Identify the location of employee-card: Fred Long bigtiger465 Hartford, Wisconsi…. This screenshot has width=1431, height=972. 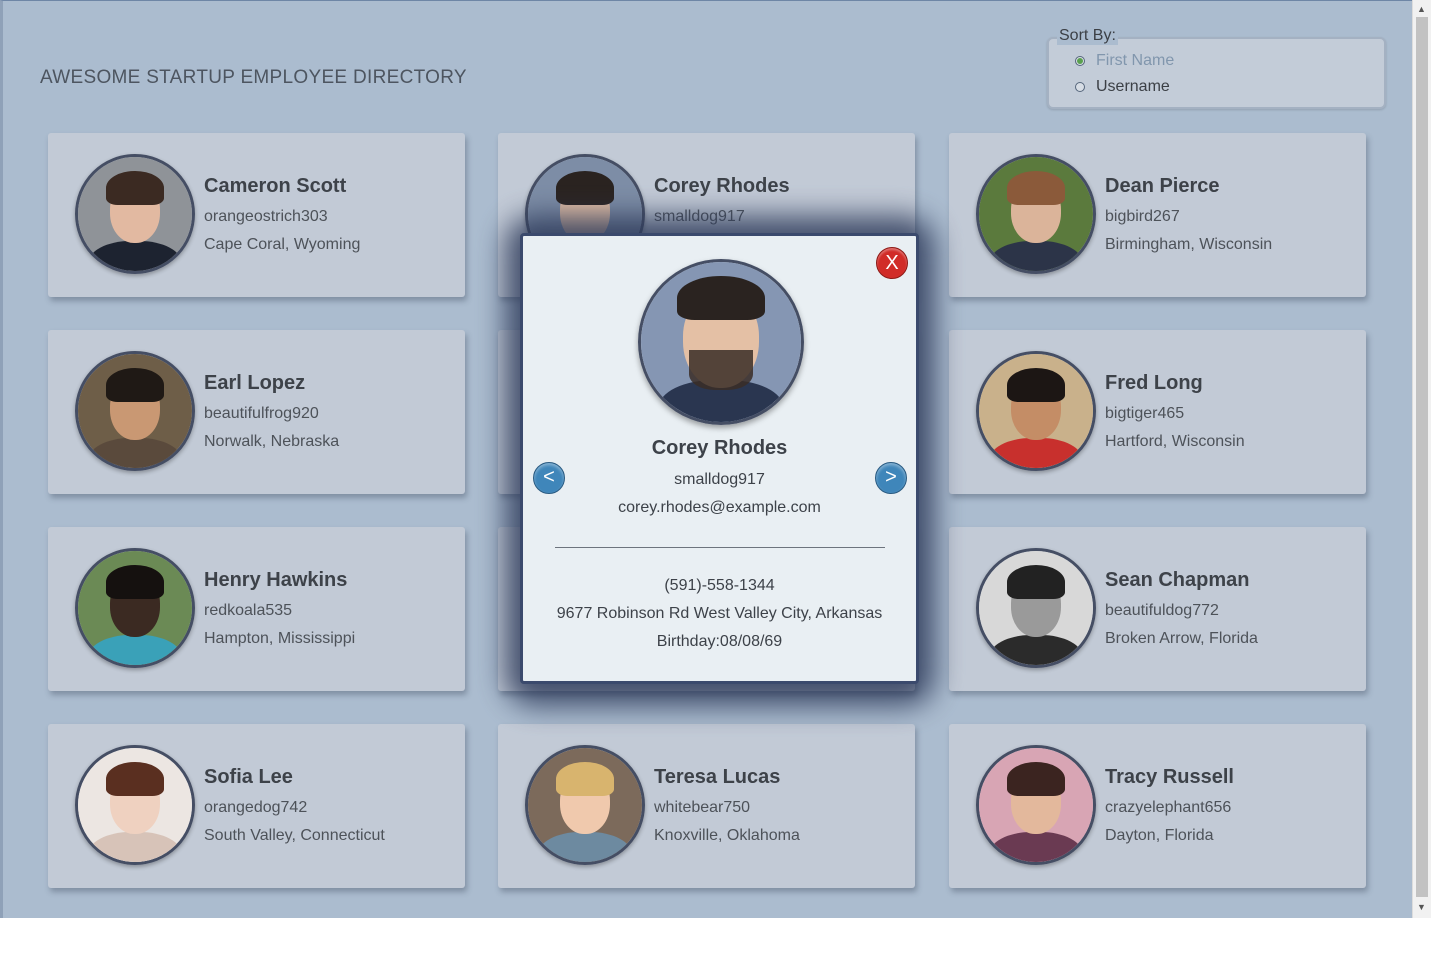
(1157, 412).